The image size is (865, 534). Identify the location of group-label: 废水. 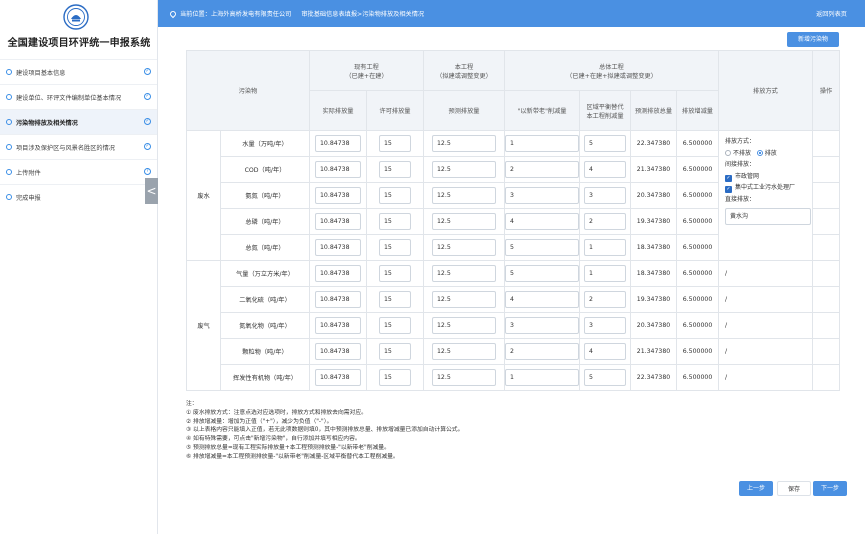
(203, 195).